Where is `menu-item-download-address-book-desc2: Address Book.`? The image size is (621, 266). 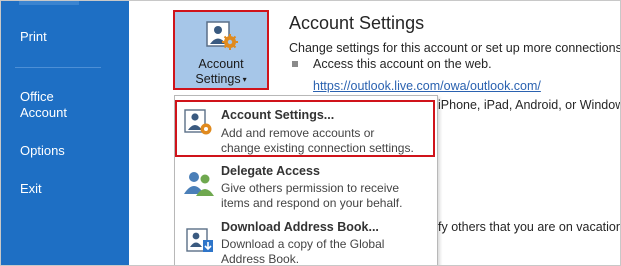 menu-item-download-address-book-desc2: Address Book. is located at coordinates (260, 259).